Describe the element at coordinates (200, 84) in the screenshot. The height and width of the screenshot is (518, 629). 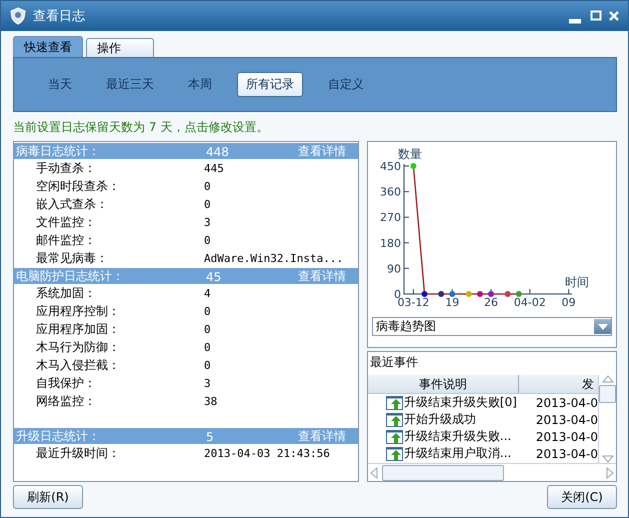
I see `range-button: 本周` at that location.